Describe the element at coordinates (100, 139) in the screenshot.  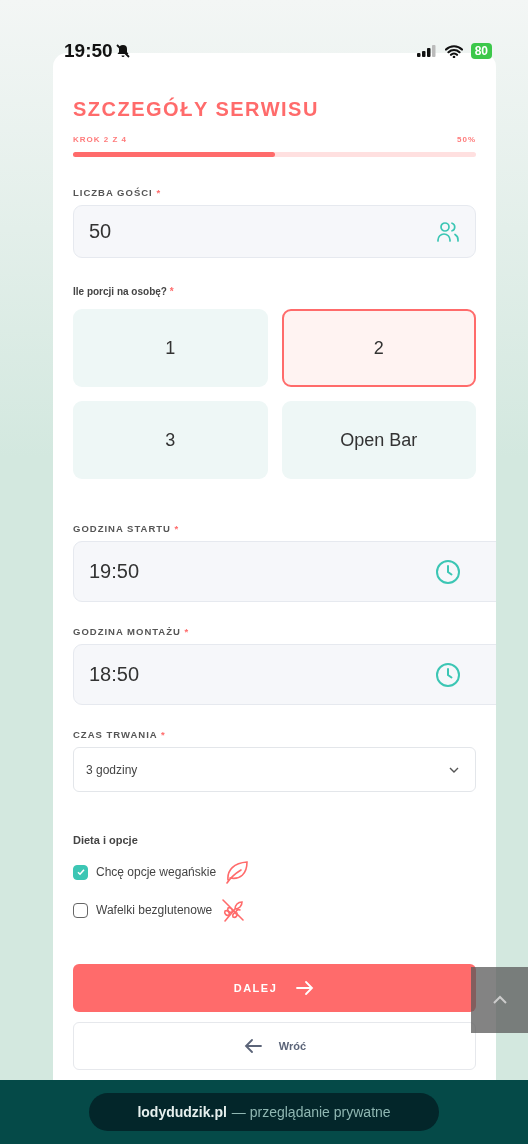
I see `step-label: KROK 2 Z 4` at that location.